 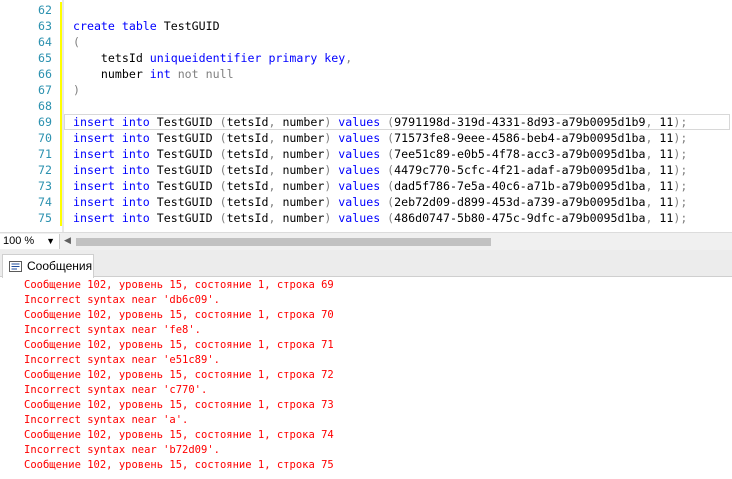 What do you see at coordinates (45, 138) in the screenshot?
I see `line-number: 70` at bounding box center [45, 138].